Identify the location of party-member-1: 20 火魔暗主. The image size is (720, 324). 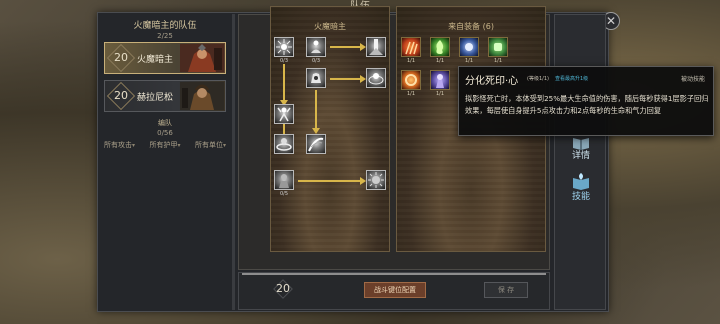
(165, 58).